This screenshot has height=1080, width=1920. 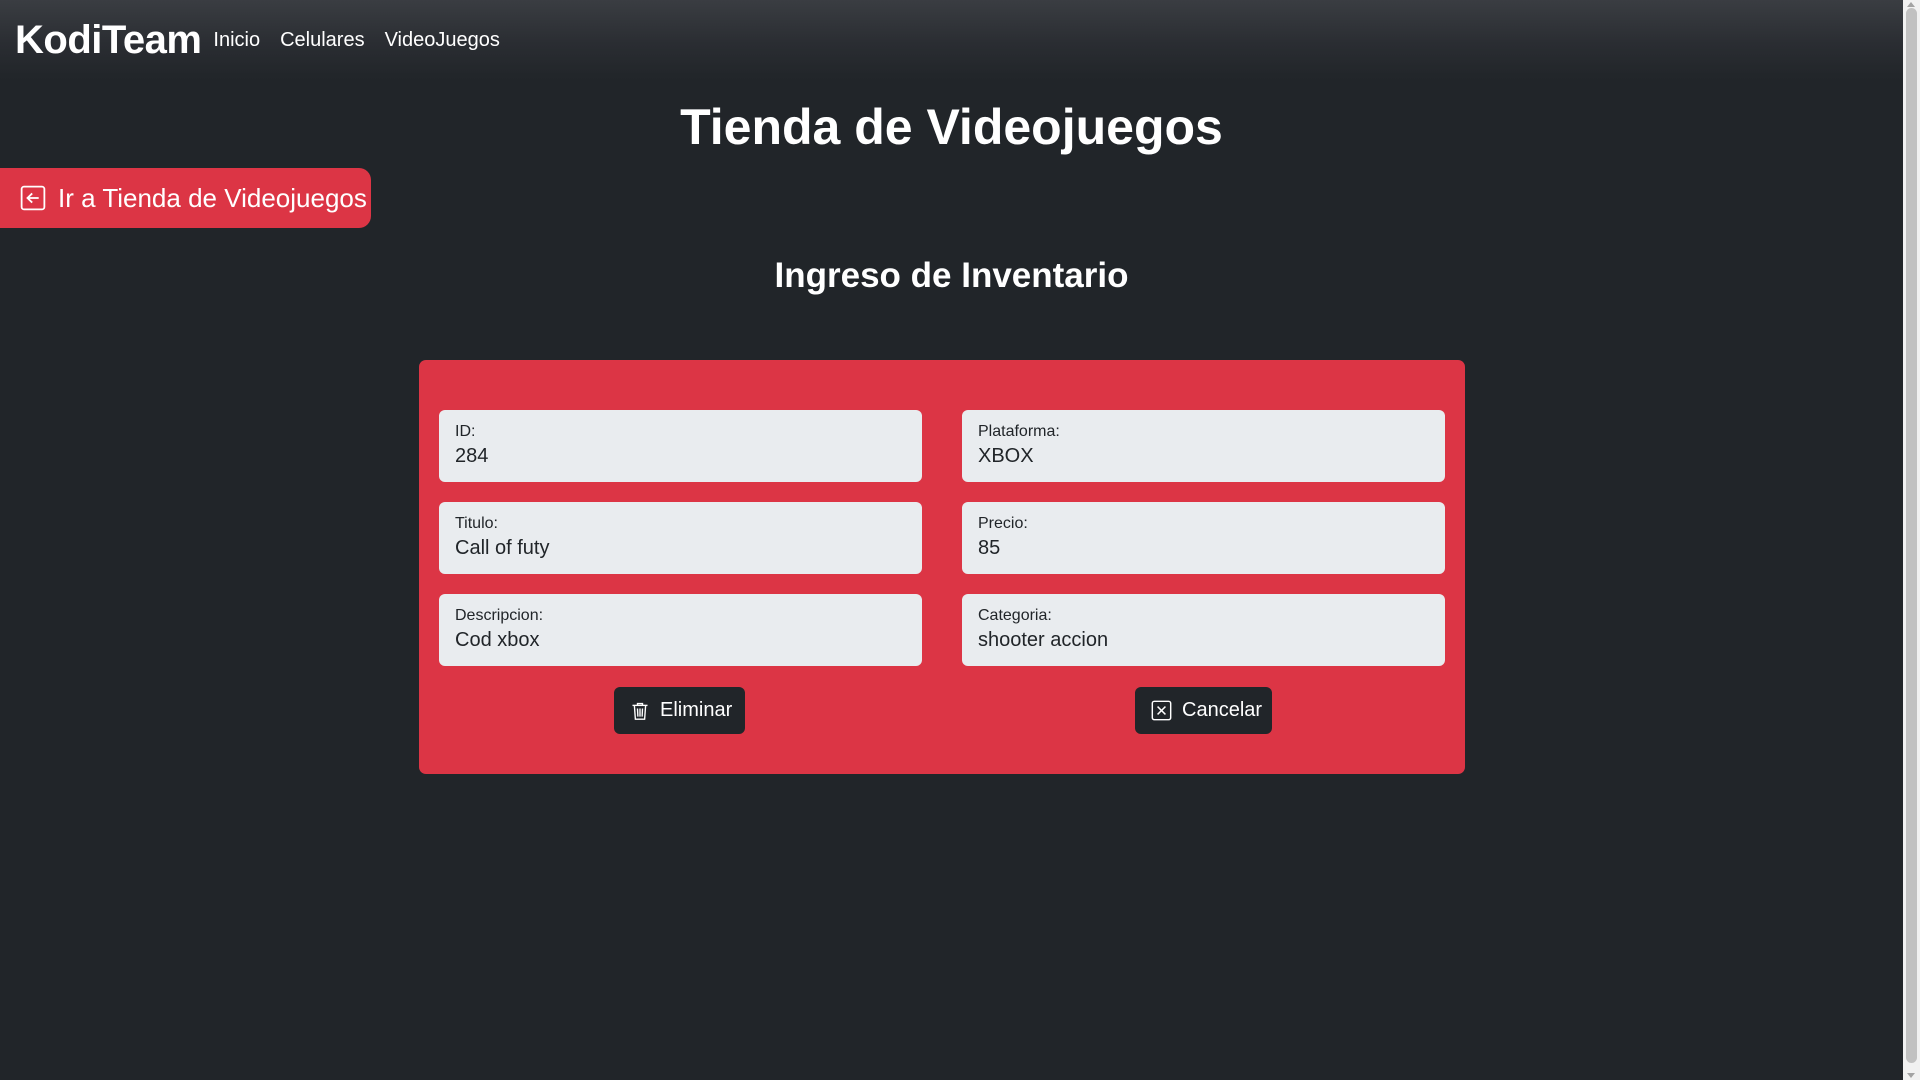 I want to click on precio-field: Precio: 85, so click(x=1203, y=538).